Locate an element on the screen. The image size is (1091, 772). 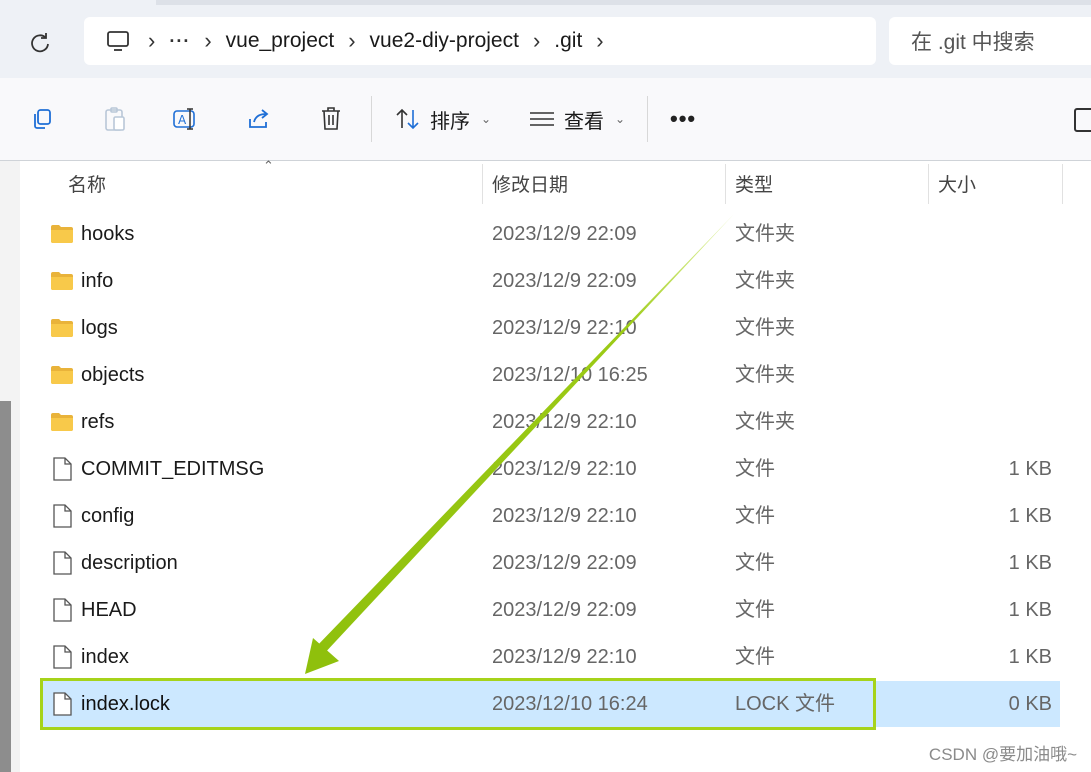
column-label: 大小 is located at coordinates (957, 185).